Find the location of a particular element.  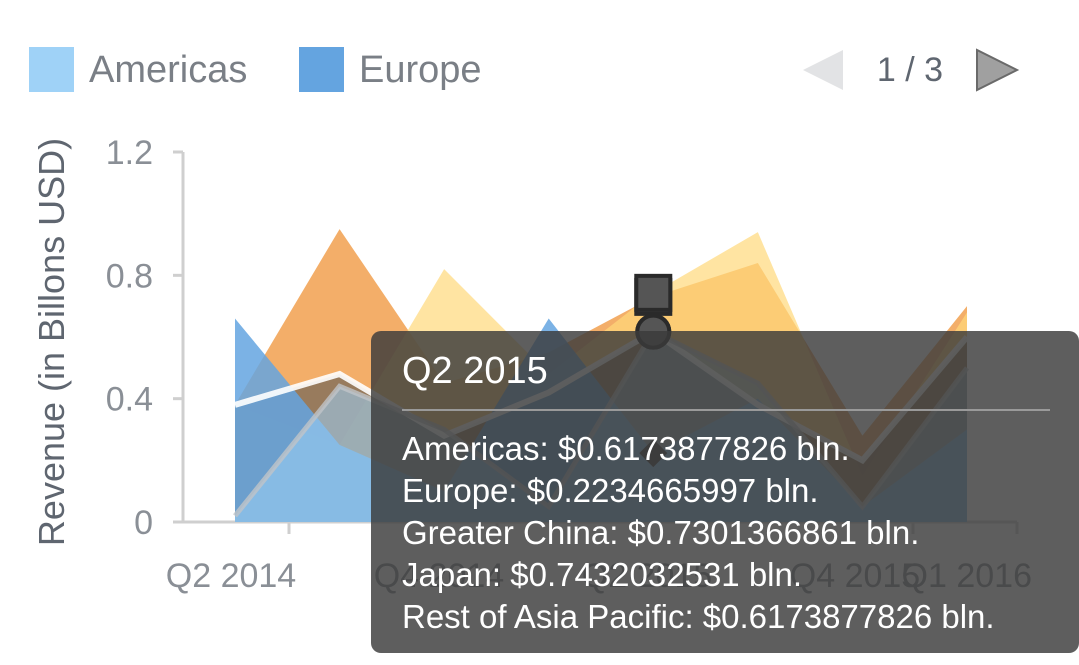

tooltip-line-greater-china: Greater China: $0.7301366861 bln. is located at coordinates (660, 532).